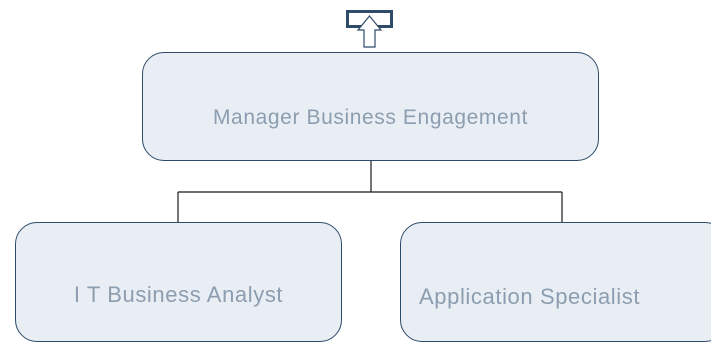 This screenshot has height=342, width=711. I want to click on node-label: Application Specialist, so click(530, 296).